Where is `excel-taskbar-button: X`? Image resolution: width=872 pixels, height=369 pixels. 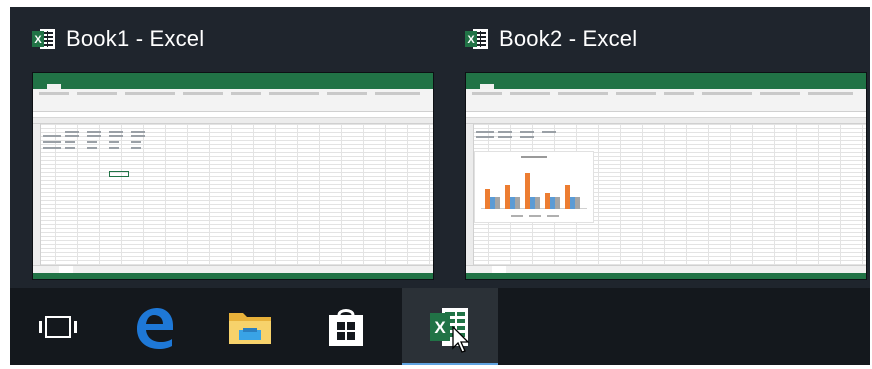
excel-taskbar-button: X is located at coordinates (450, 326).